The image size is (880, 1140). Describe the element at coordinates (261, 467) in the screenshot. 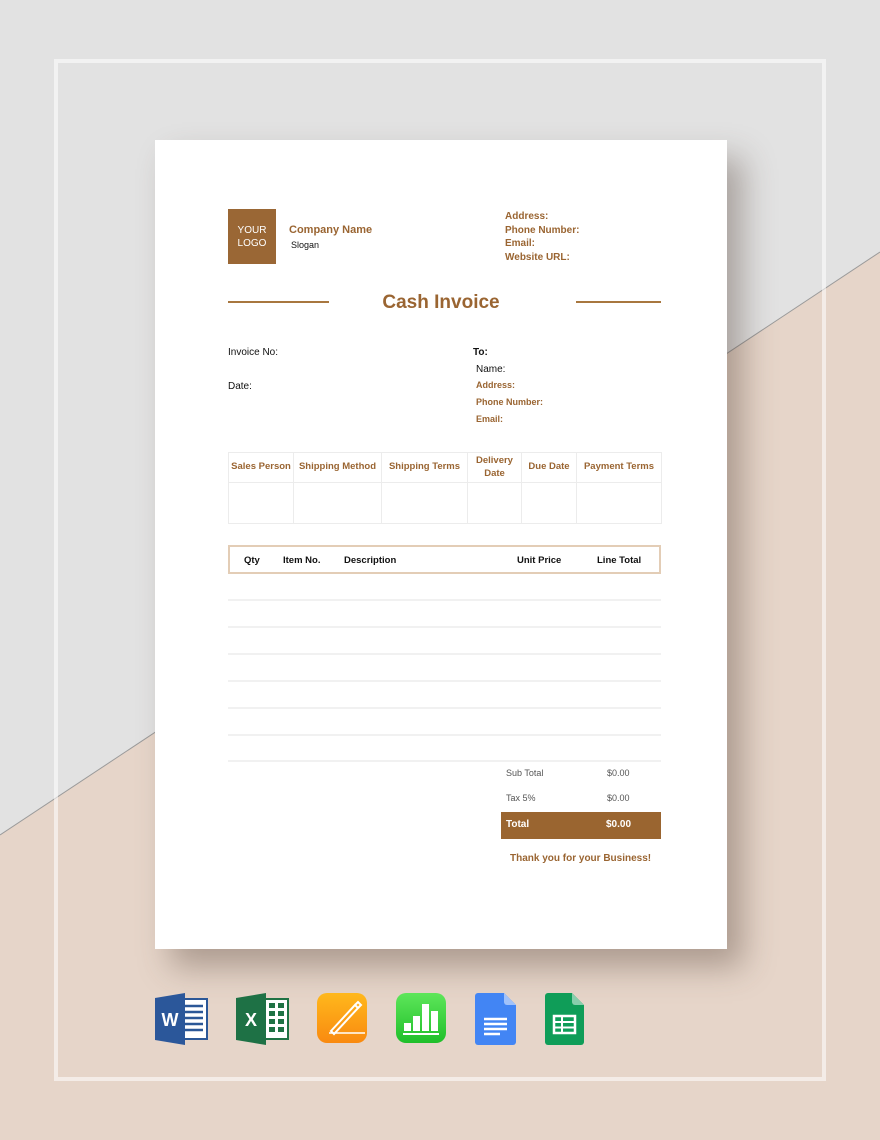

I see `header-sales-person: Sales Person` at that location.